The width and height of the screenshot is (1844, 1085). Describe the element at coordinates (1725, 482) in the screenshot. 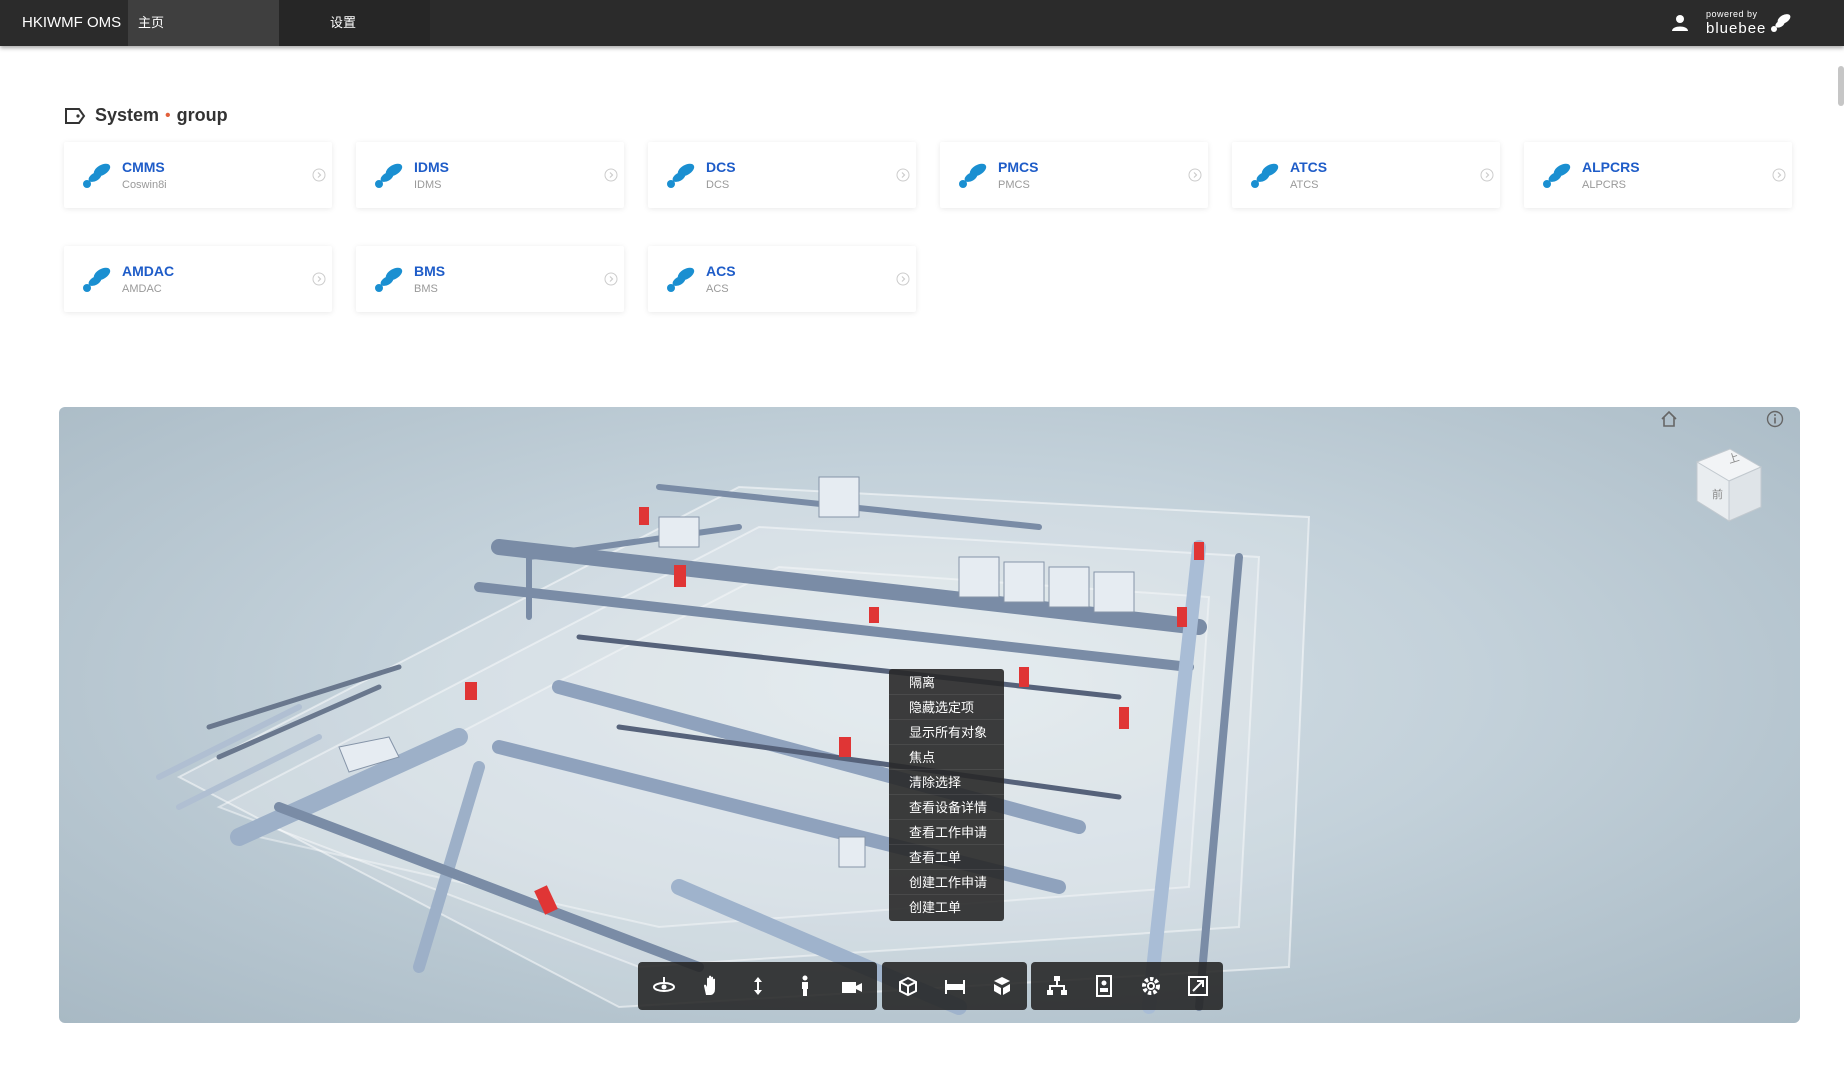

I see `view-cube-icon` at that location.